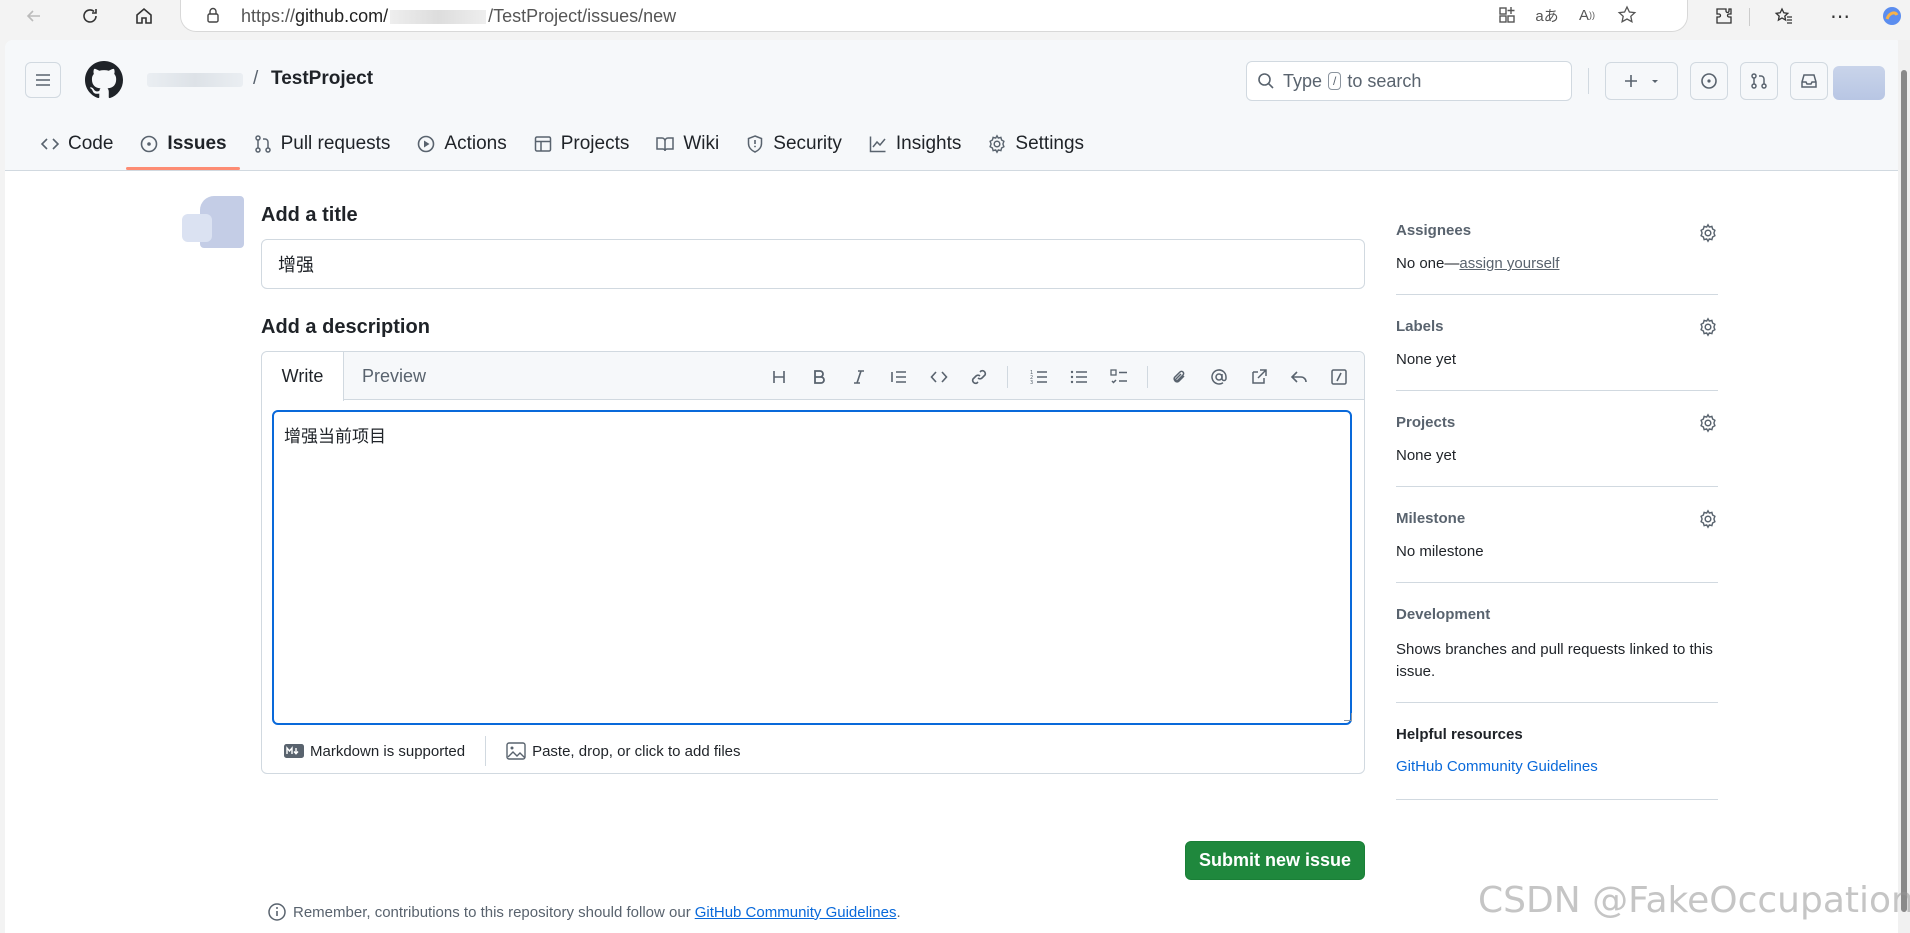  I want to click on milestone-gear-icon, so click(1708, 519).